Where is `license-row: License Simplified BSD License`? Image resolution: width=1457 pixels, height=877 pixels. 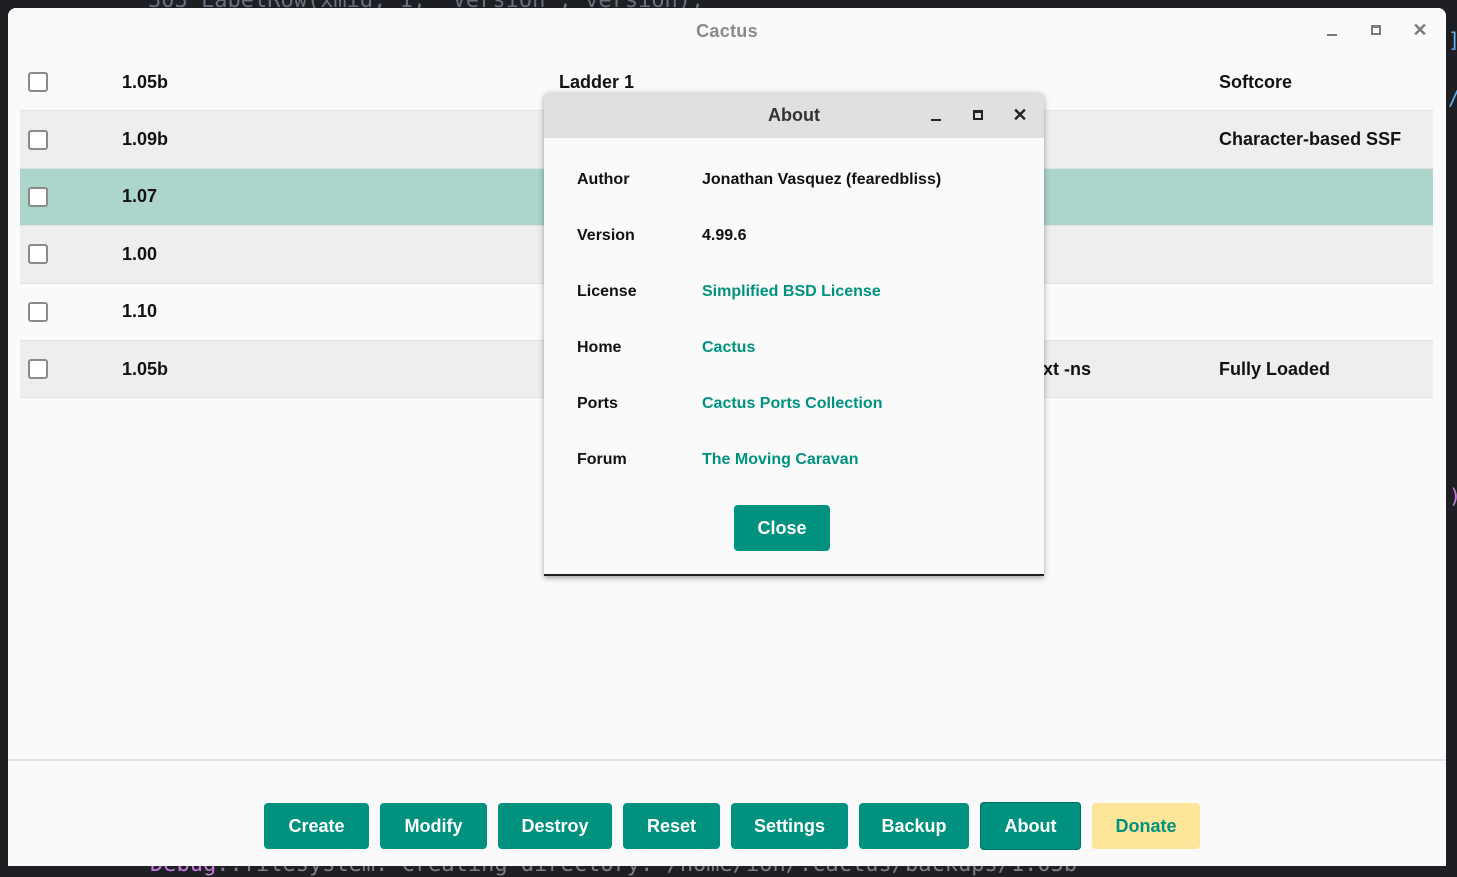
license-row: License Simplified BSD License is located at coordinates (729, 292).